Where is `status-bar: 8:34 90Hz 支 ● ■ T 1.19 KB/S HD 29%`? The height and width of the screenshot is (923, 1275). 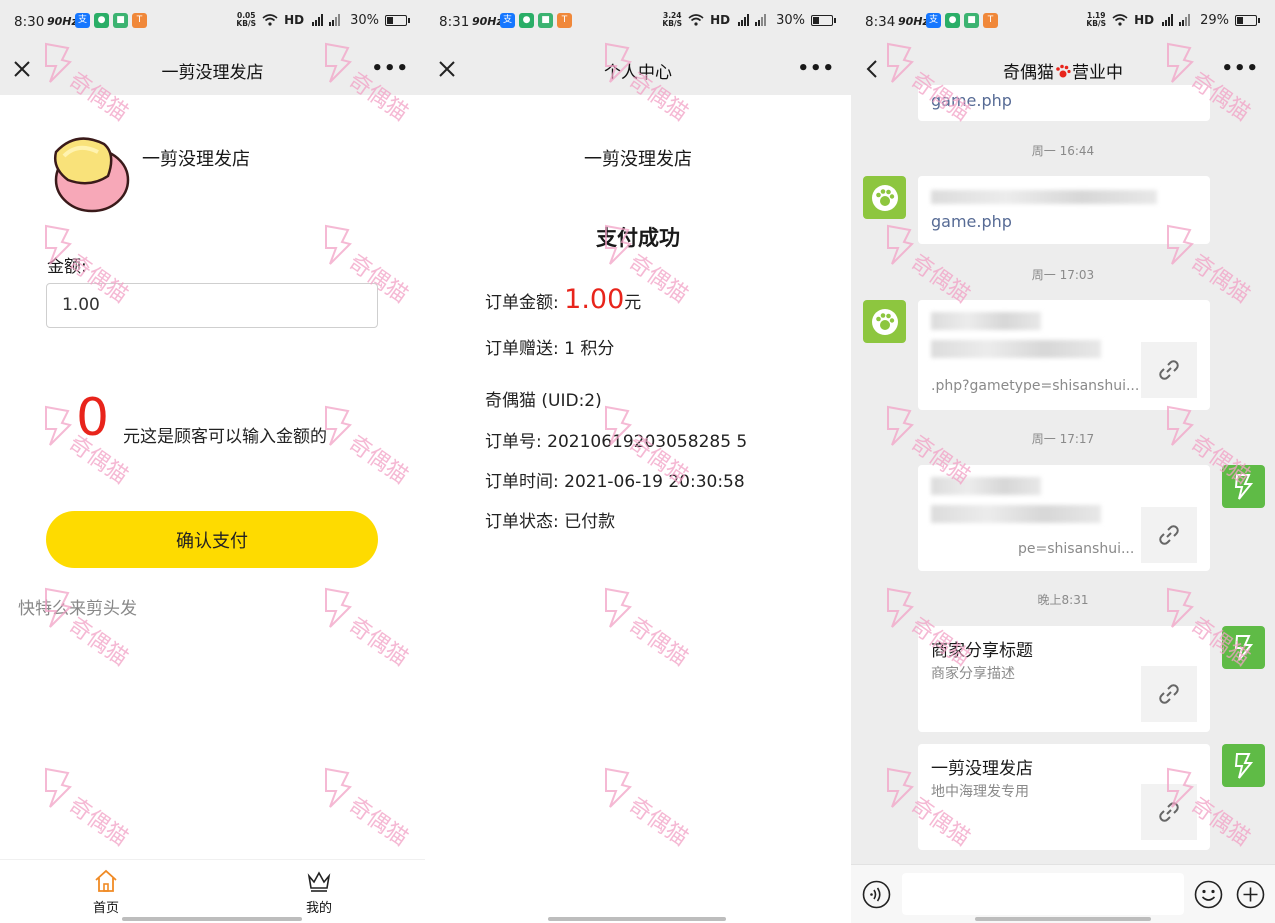
status-bar: 8:34 90Hz 支 ● ■ T 1.19 KB/S HD 29% is located at coordinates (1063, 22).